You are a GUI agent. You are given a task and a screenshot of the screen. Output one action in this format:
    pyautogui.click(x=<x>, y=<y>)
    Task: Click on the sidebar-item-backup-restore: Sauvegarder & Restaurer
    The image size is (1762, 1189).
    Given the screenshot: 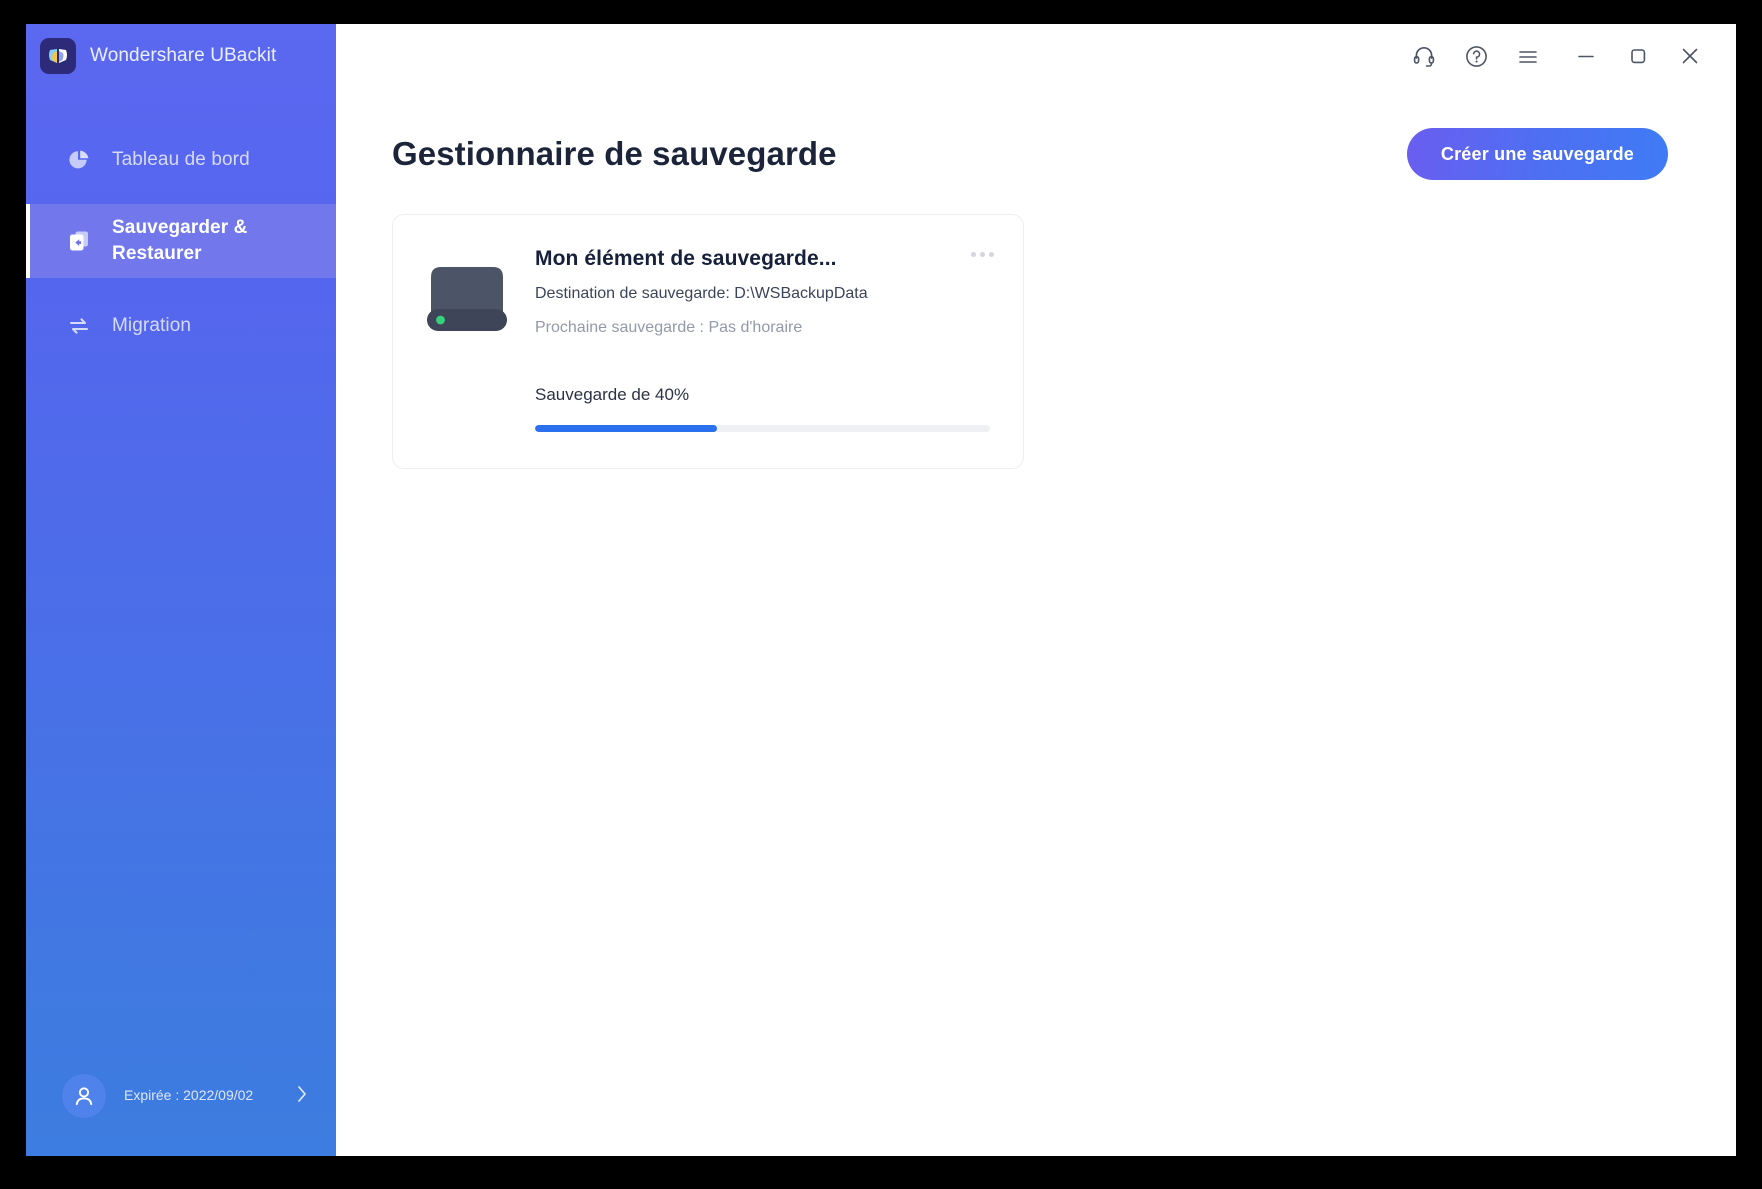 What is the action you would take?
    pyautogui.click(x=181, y=241)
    